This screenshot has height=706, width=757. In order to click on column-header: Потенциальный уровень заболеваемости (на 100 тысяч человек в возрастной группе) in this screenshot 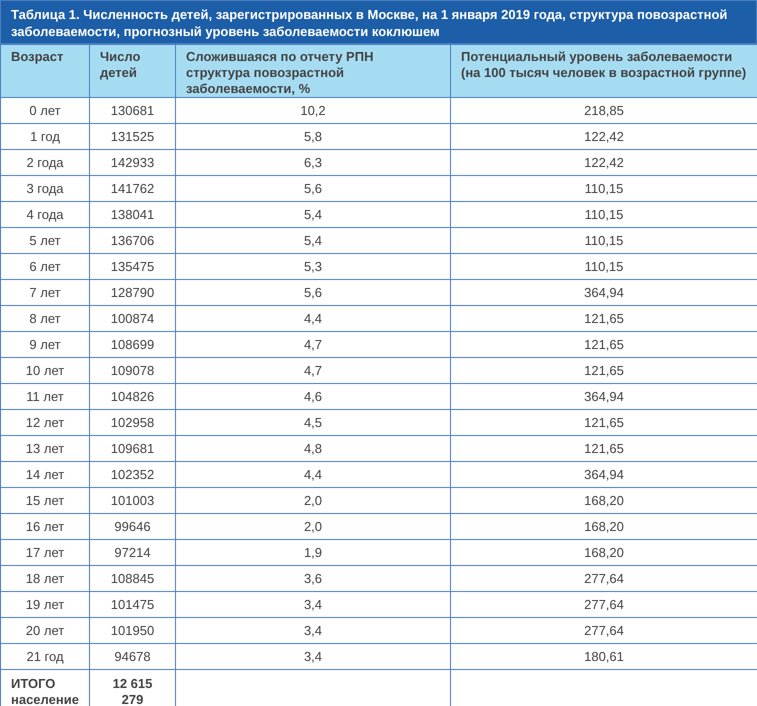, I will do `click(603, 71)`.